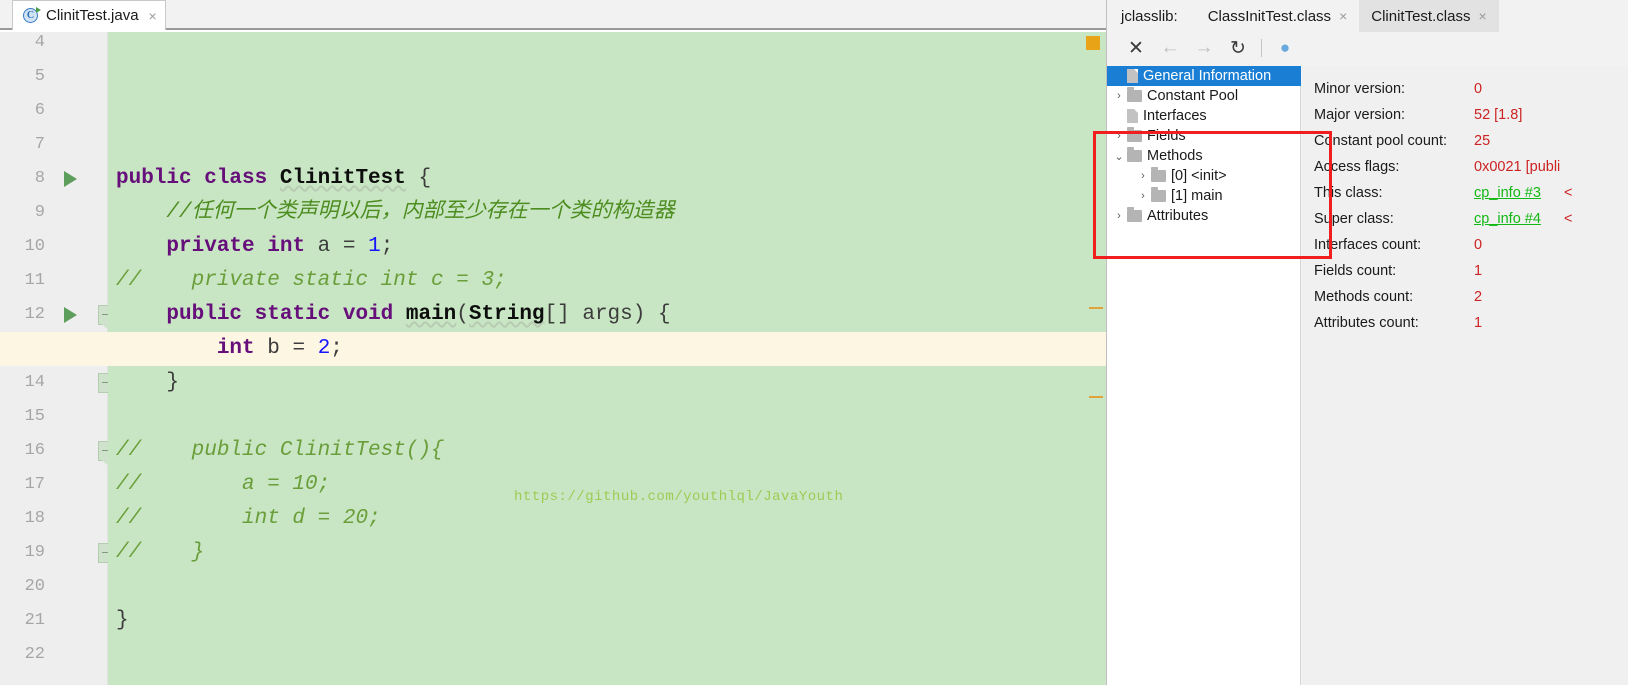 The image size is (1628, 685). Describe the element at coordinates (1360, 89) in the screenshot. I see `detail-label: Minor version:` at that location.